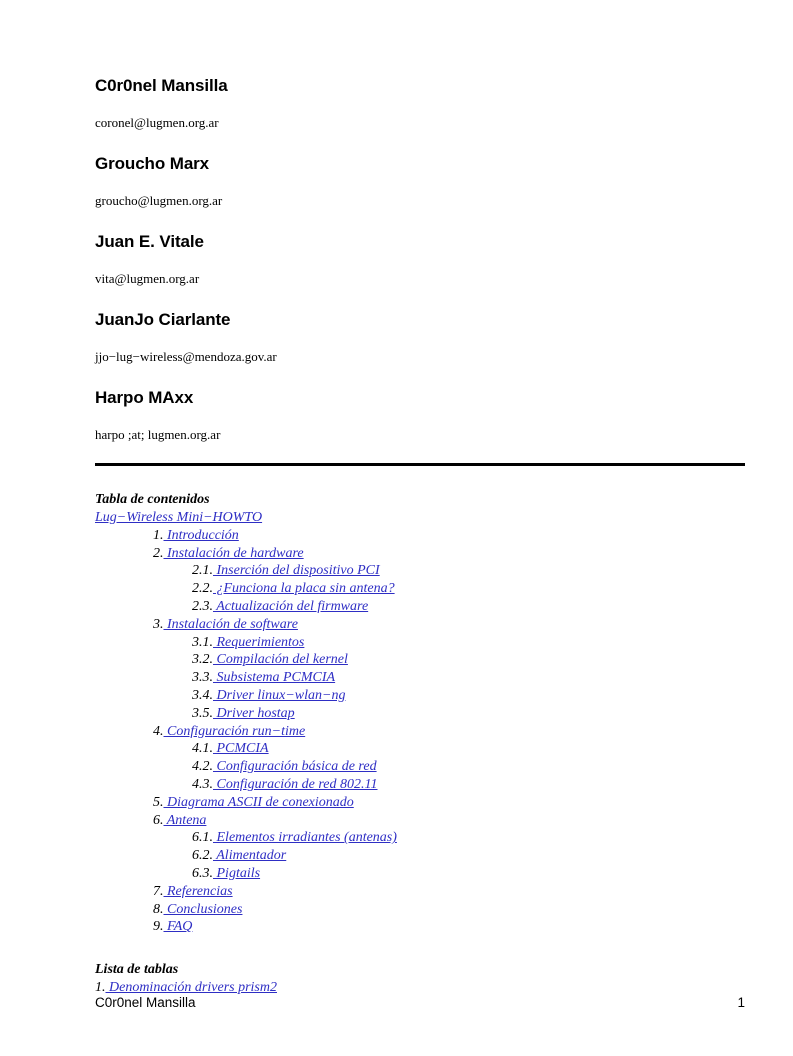  Describe the element at coordinates (420, 571) in the screenshot. I see `toc-entry: 2.1. Inserción del dispositivo PCI` at that location.